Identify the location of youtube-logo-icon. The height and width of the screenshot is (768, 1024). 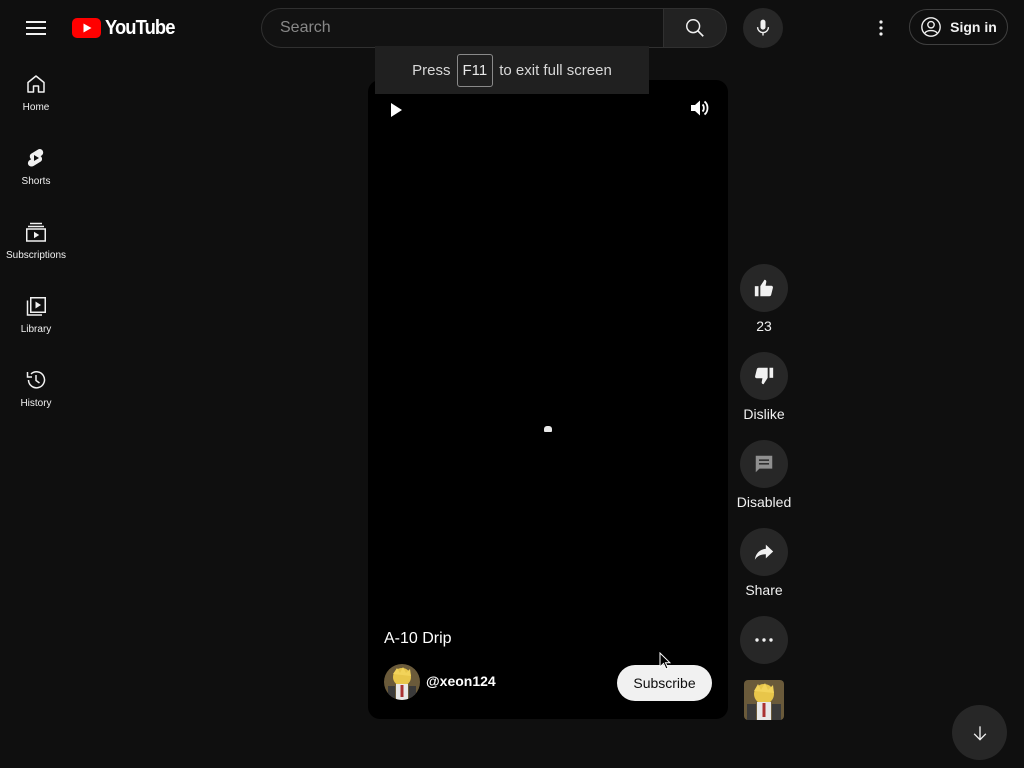
(86, 28).